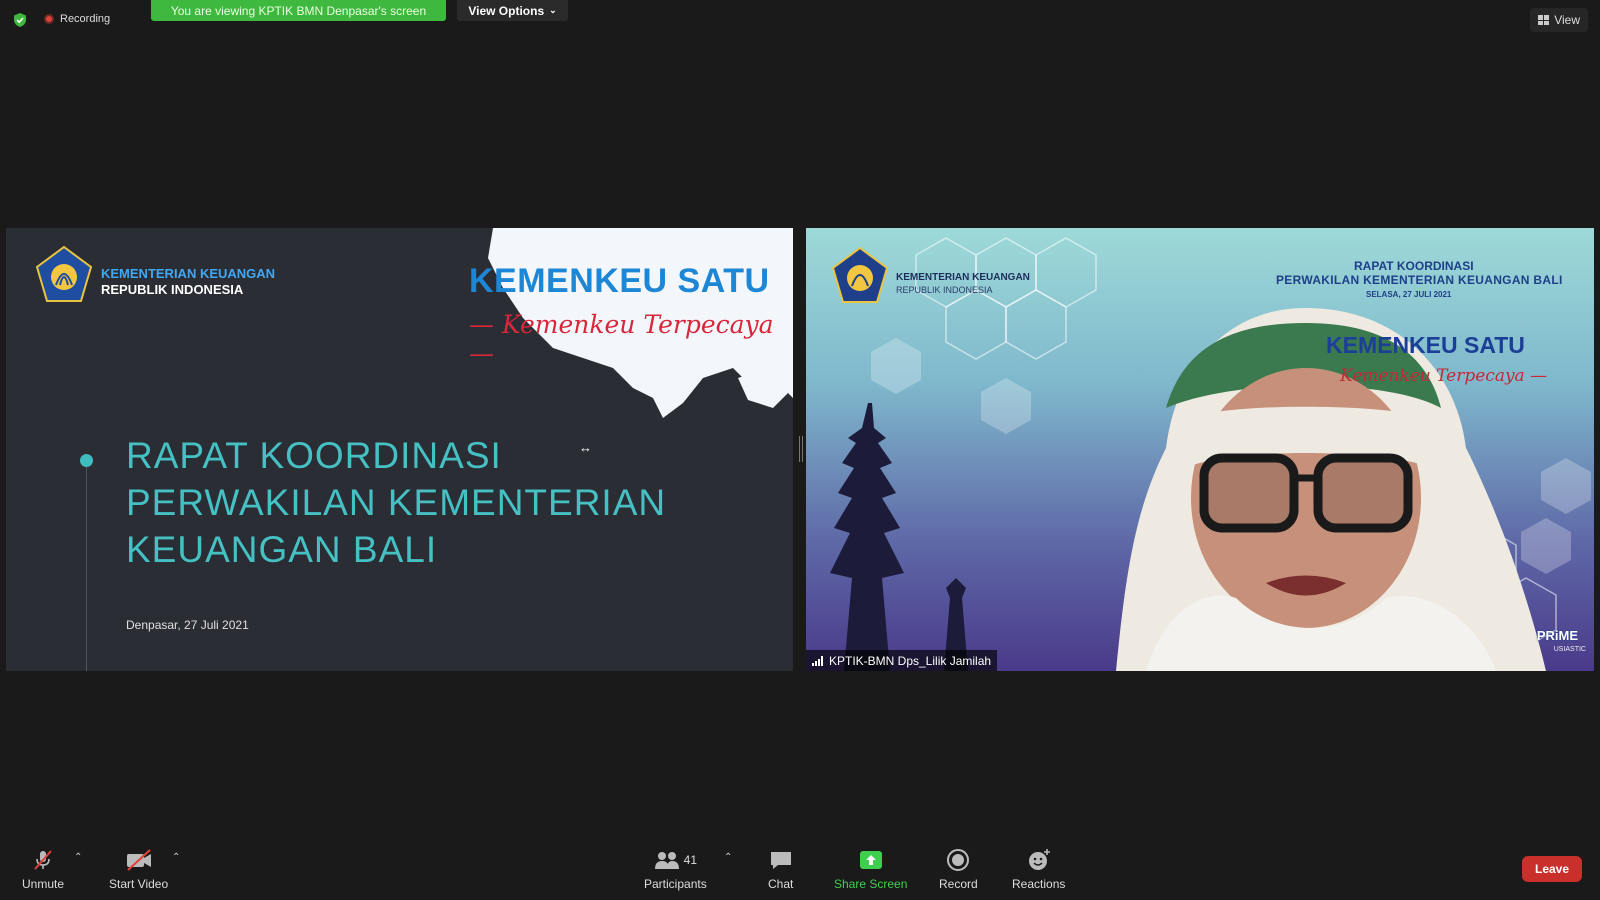  What do you see at coordinates (1557, 635) in the screenshot?
I see `prime-logo-text: PRiME` at bounding box center [1557, 635].